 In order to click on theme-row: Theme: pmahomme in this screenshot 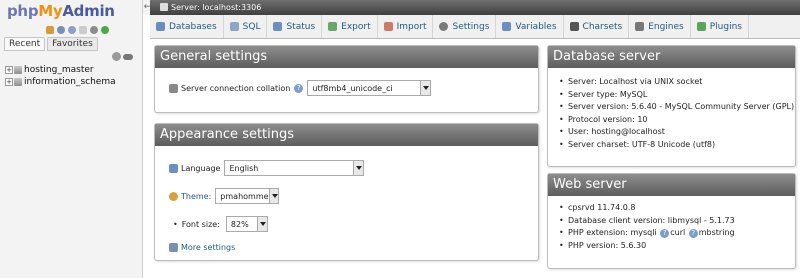, I will do `click(224, 196)`.